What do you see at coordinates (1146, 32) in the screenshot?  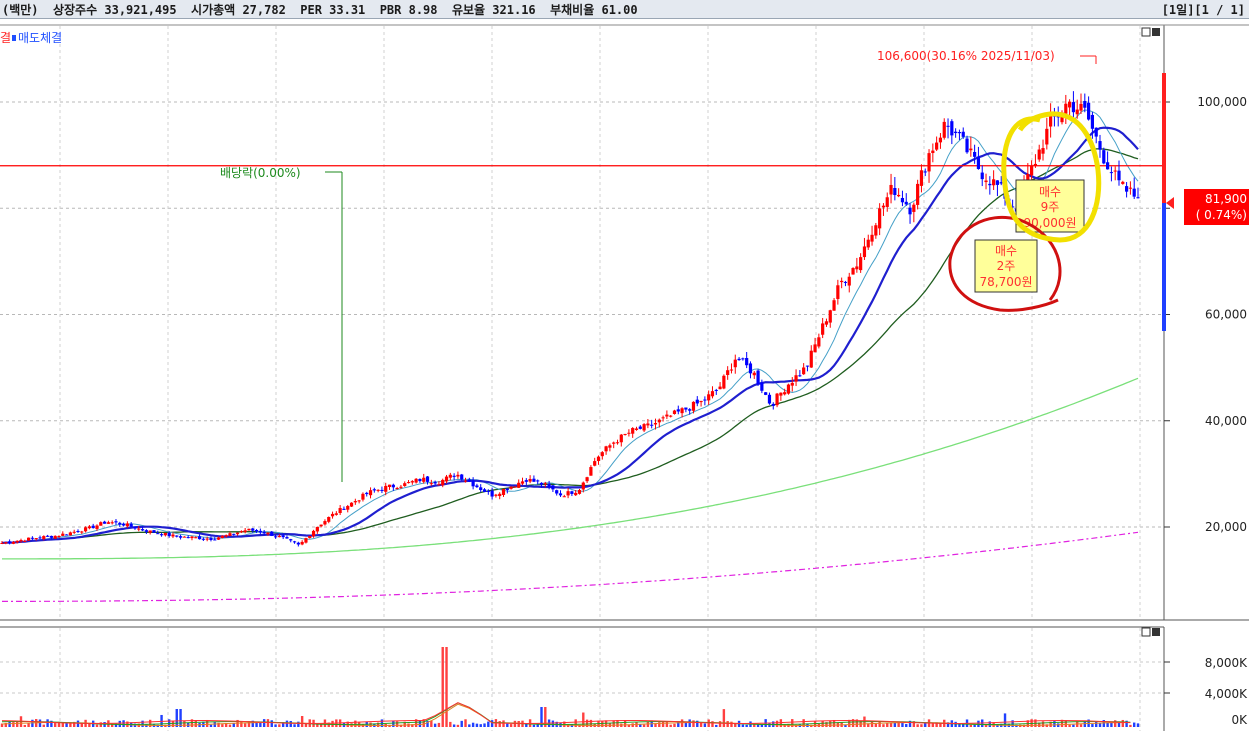 I see `price-panel-minimize-button` at bounding box center [1146, 32].